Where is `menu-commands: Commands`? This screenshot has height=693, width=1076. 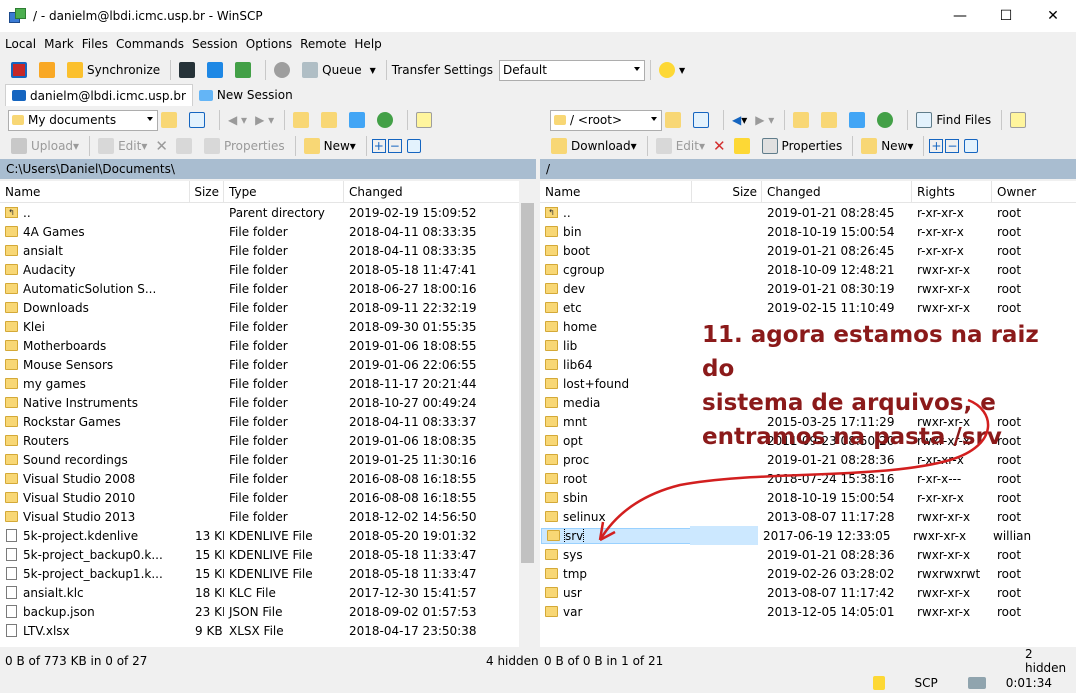 menu-commands: Commands is located at coordinates (150, 44).